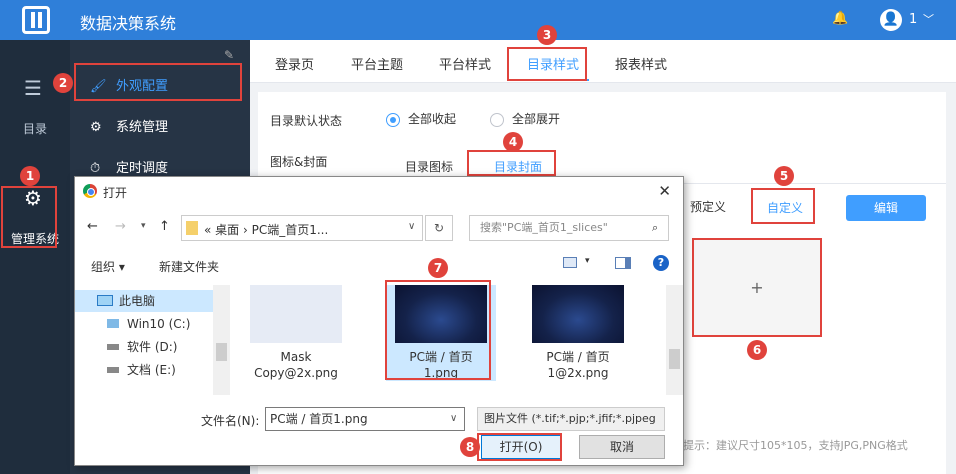 The image size is (956, 474). I want to click on default-state-label: 目录默认状态, so click(306, 121).